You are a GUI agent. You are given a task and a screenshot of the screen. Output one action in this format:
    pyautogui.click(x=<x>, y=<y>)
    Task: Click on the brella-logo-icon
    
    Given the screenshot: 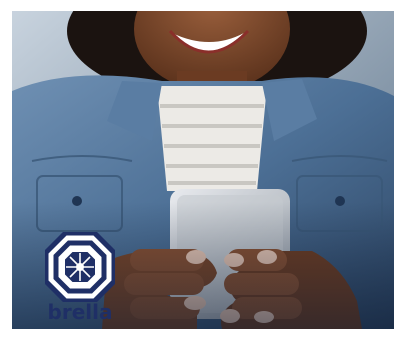 What is the action you would take?
    pyautogui.click(x=80, y=267)
    